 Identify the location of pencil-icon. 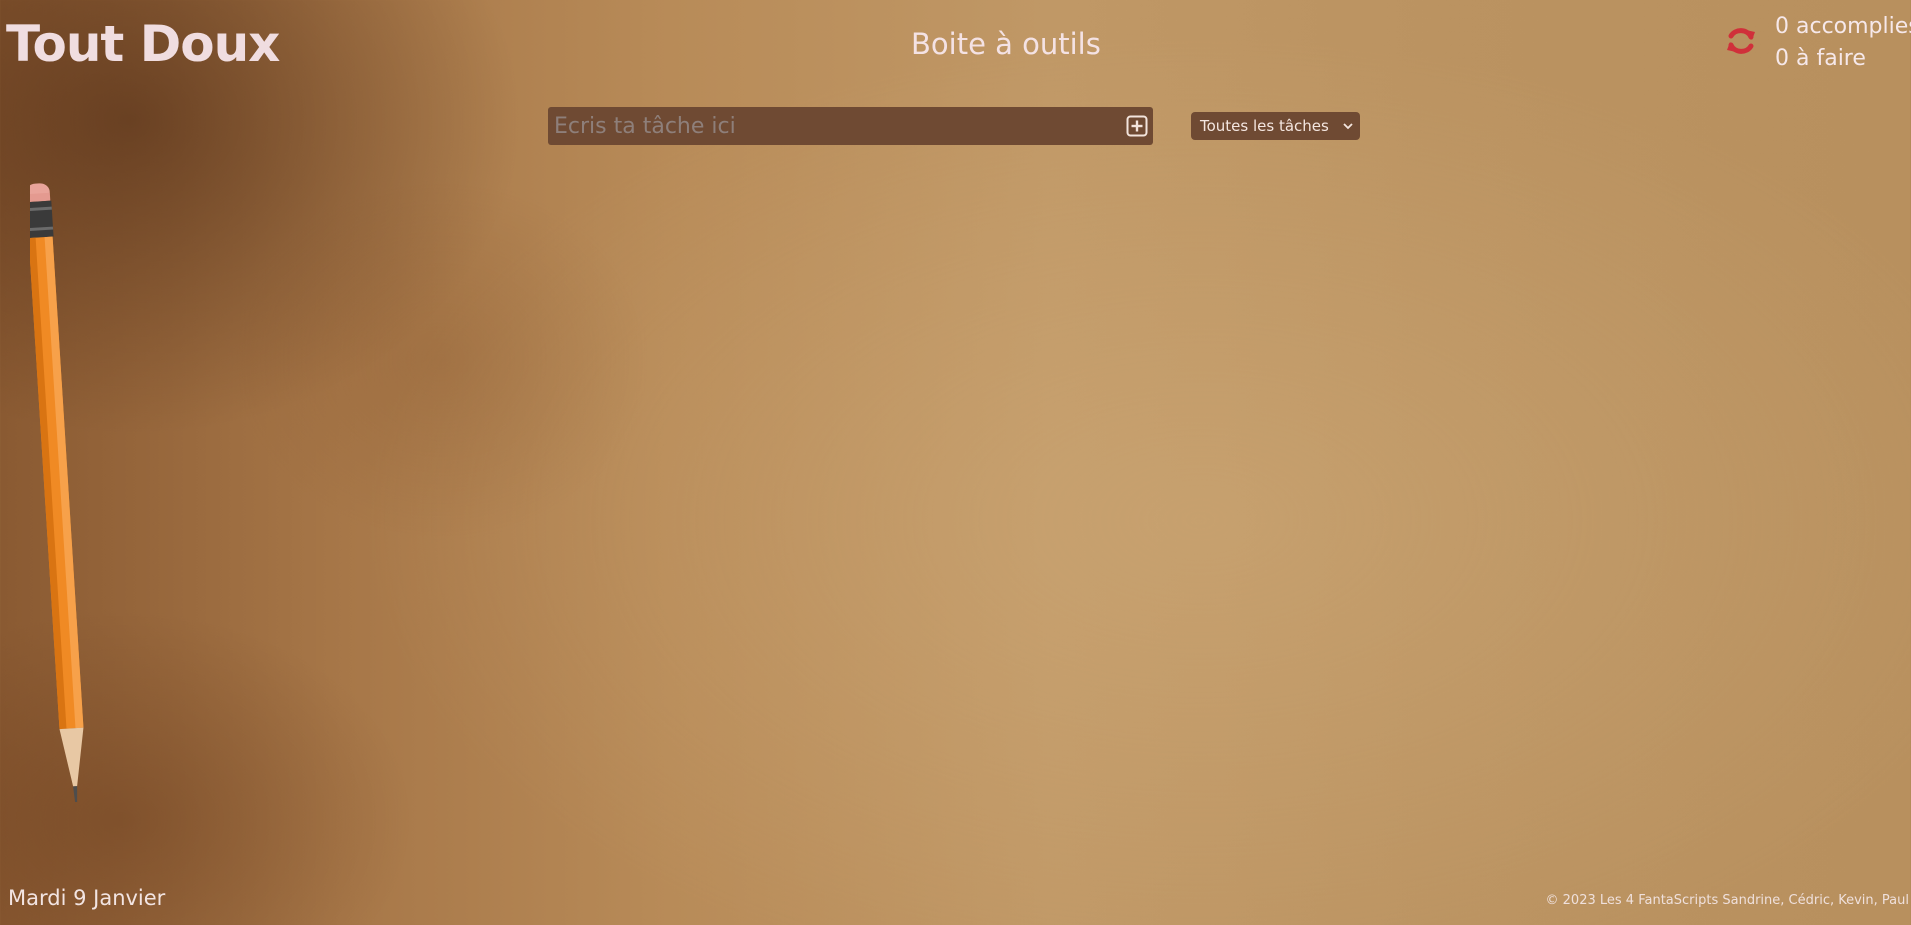
(57, 492).